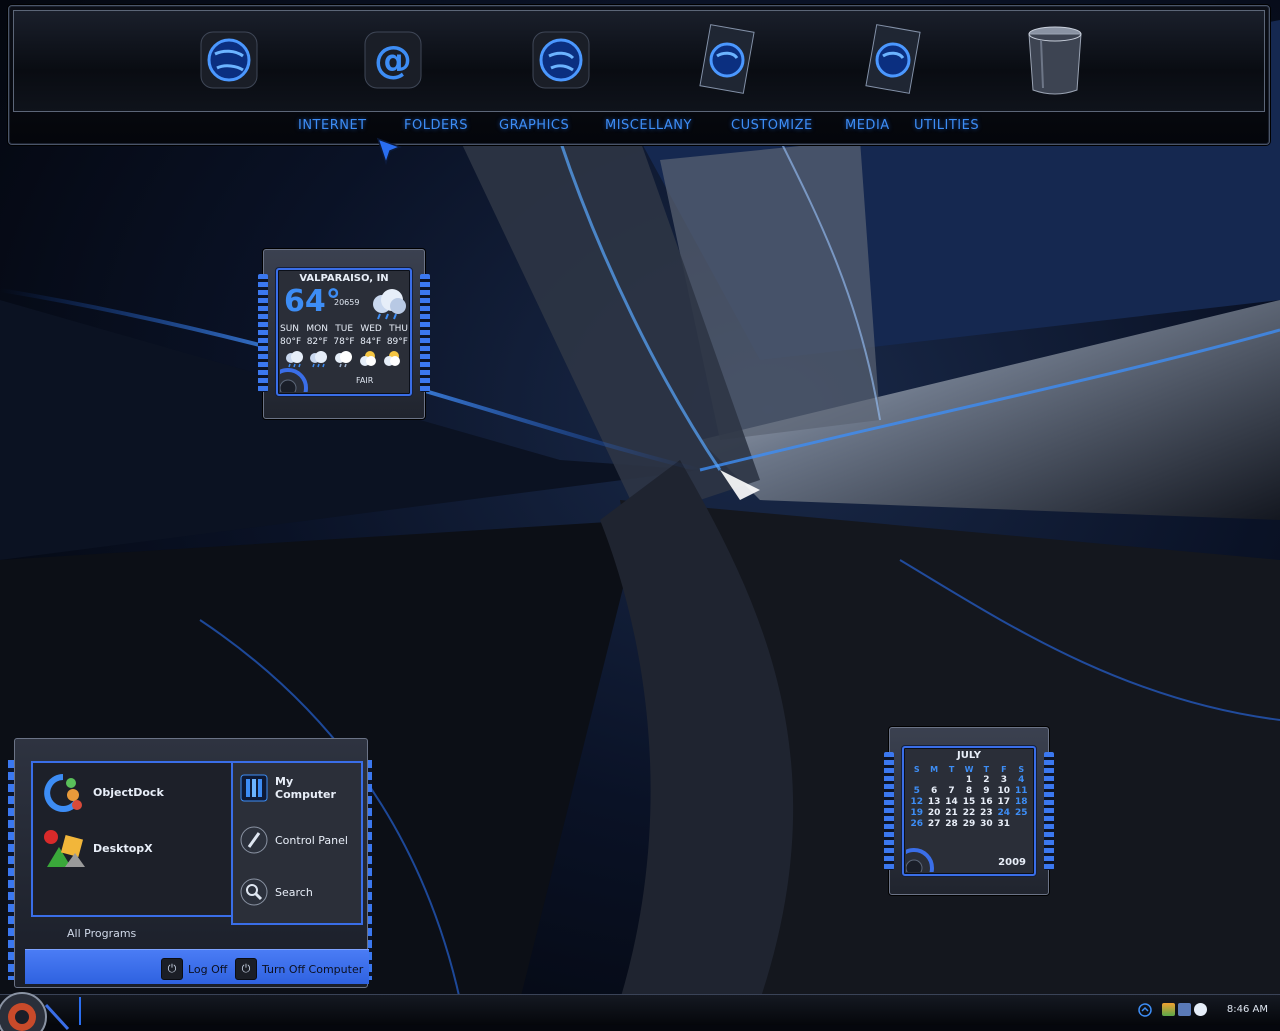 The width and height of the screenshot is (1280, 1031). What do you see at coordinates (986, 824) in the screenshot?
I see `calendar-day: 30` at bounding box center [986, 824].